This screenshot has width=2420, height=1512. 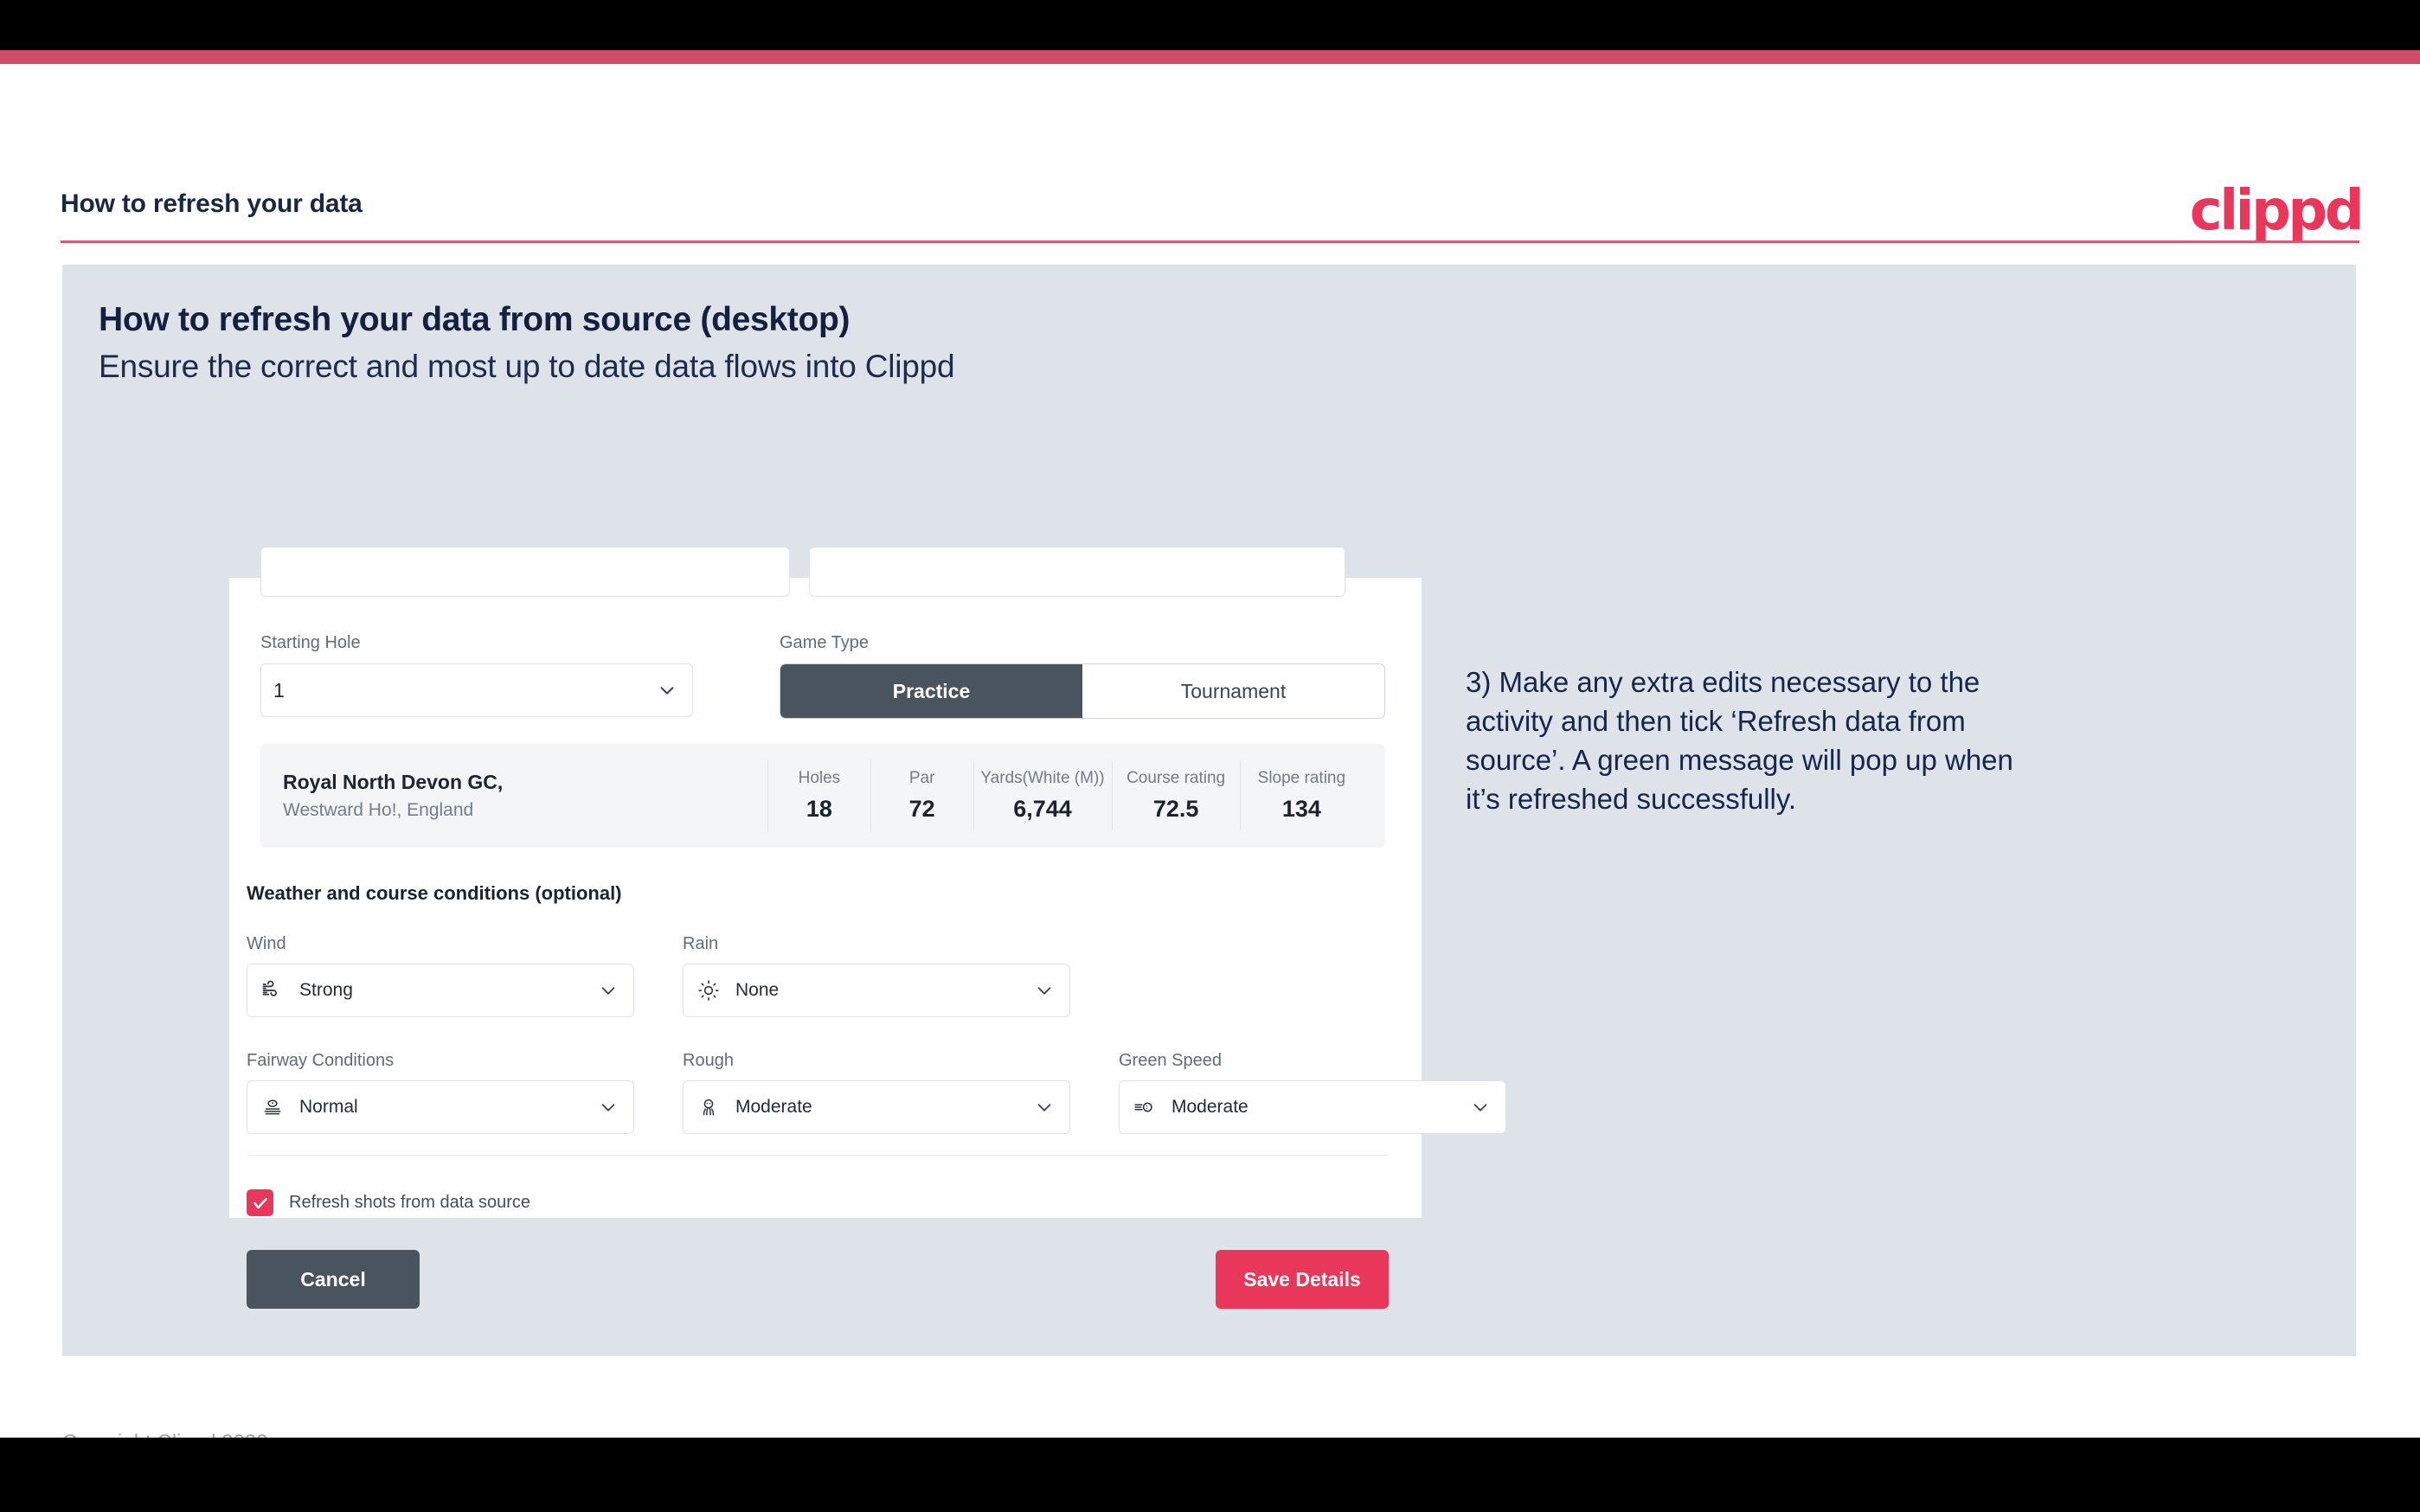 I want to click on wind-value: Strong, so click(x=326, y=990).